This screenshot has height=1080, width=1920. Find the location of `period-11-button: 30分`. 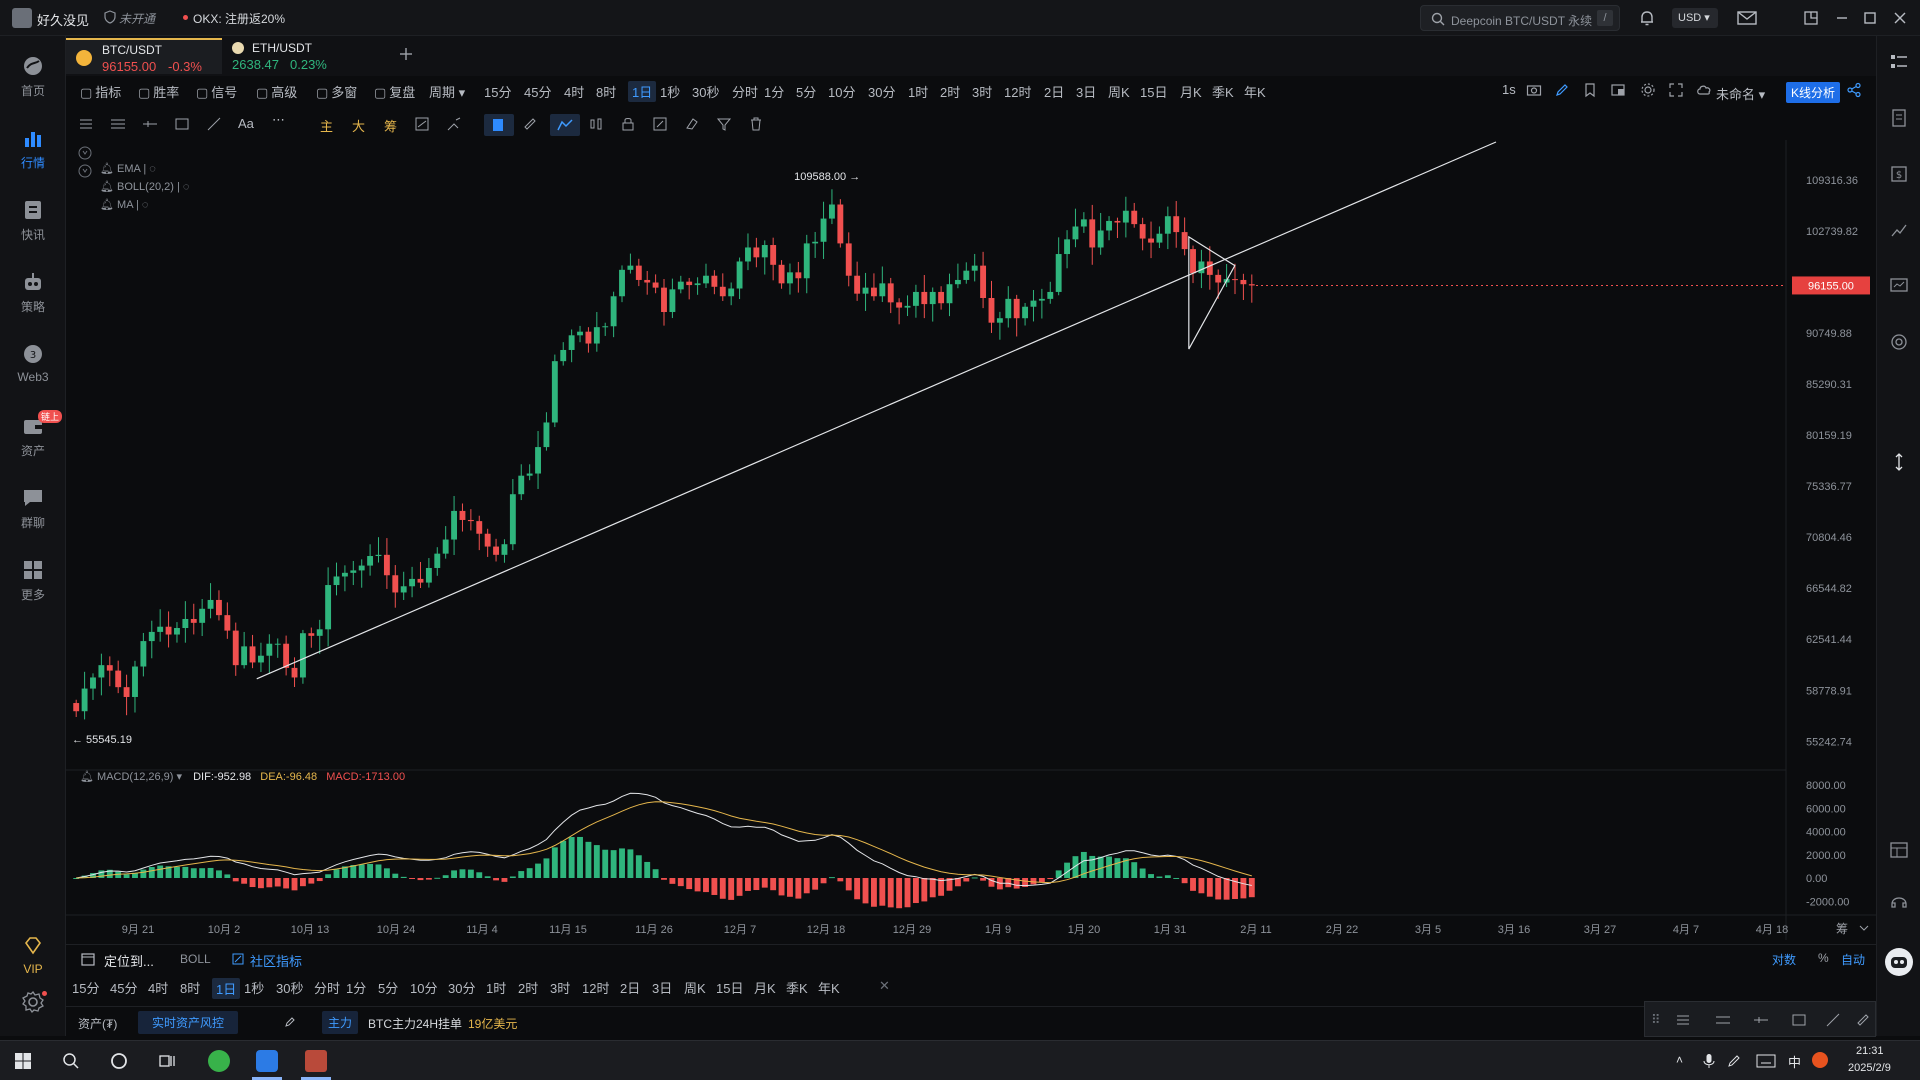

period-11-button: 30分 is located at coordinates (881, 91).